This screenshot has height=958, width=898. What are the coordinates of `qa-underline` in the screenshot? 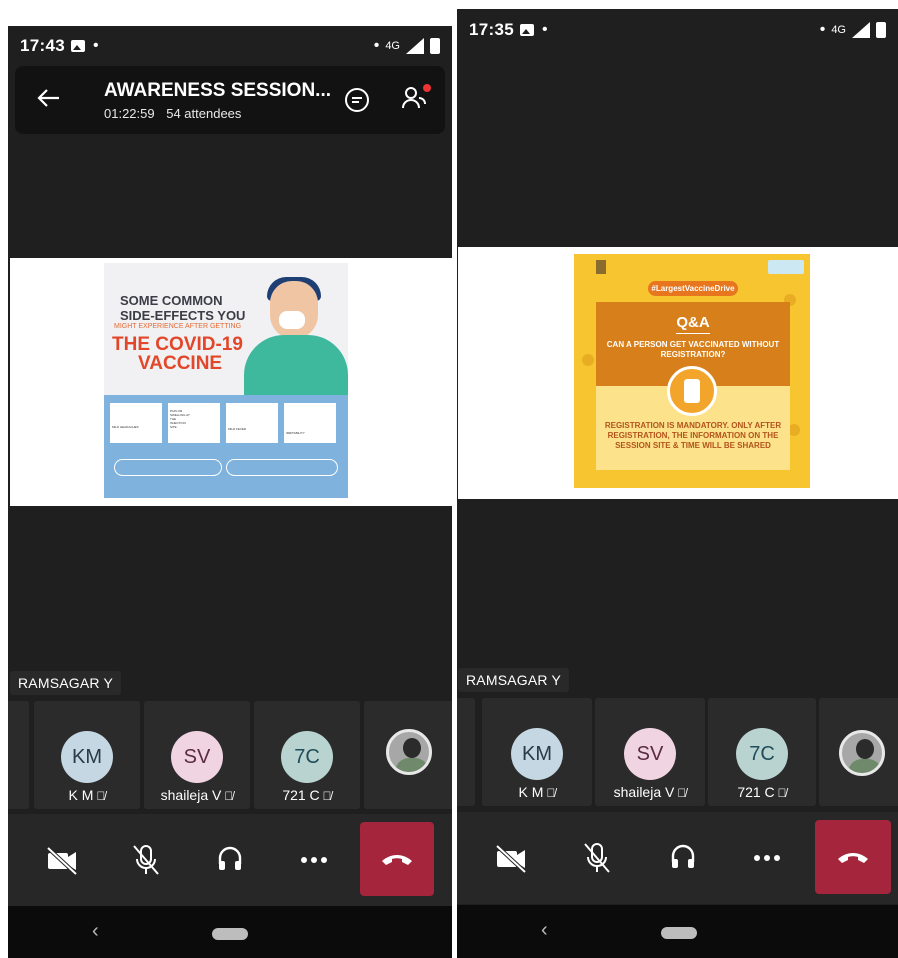 It's located at (693, 333).